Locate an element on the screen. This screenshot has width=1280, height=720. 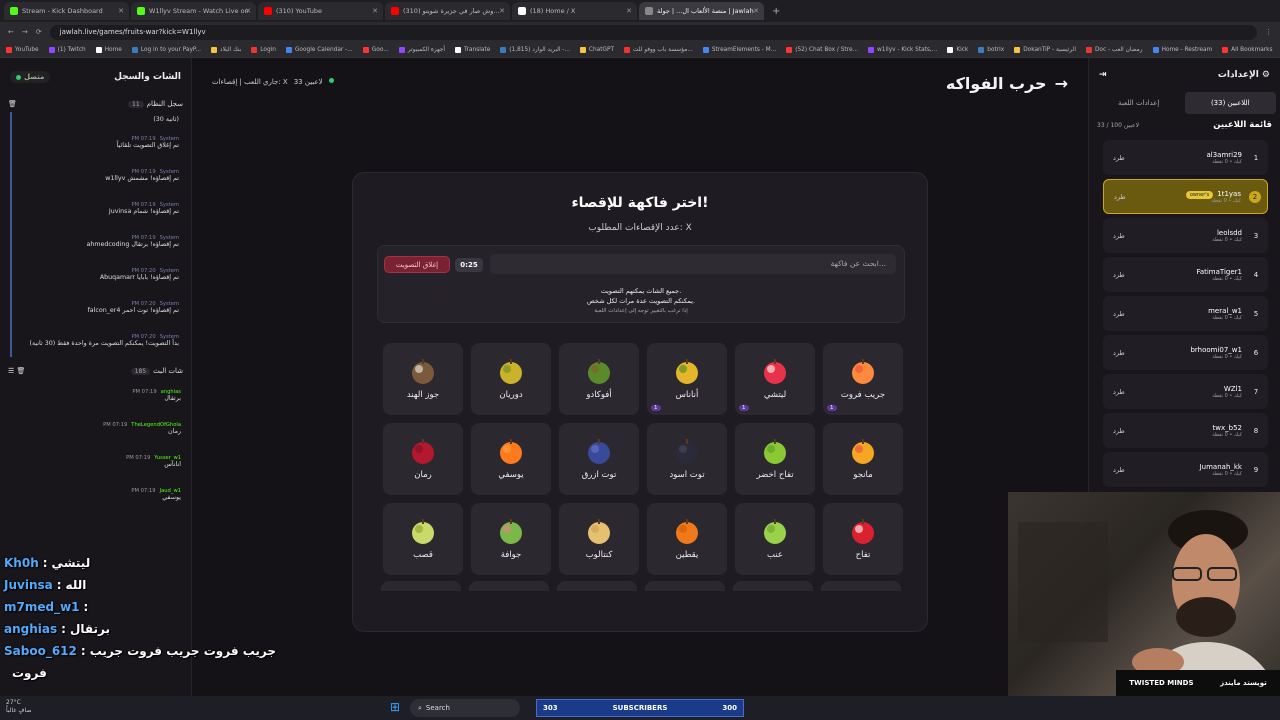
fruit-option: ليتشي 1 is located at coordinates (775, 379).